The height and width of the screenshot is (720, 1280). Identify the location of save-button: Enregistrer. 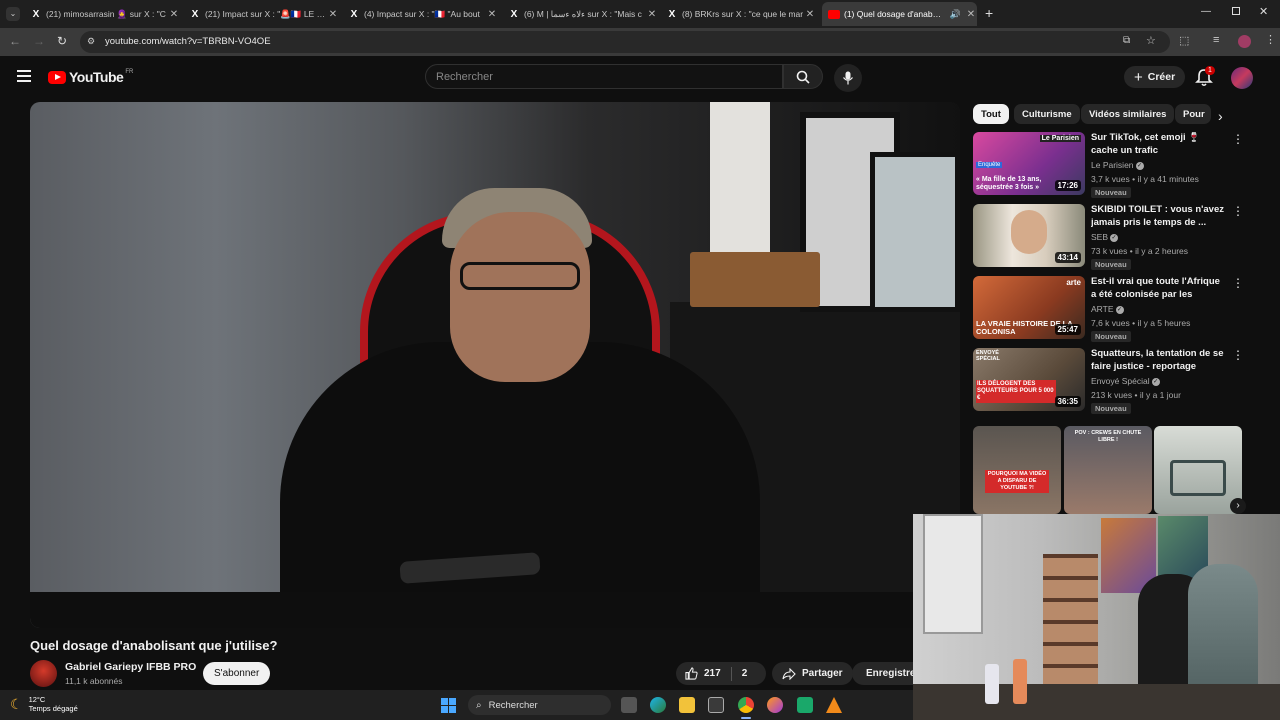
(882, 673).